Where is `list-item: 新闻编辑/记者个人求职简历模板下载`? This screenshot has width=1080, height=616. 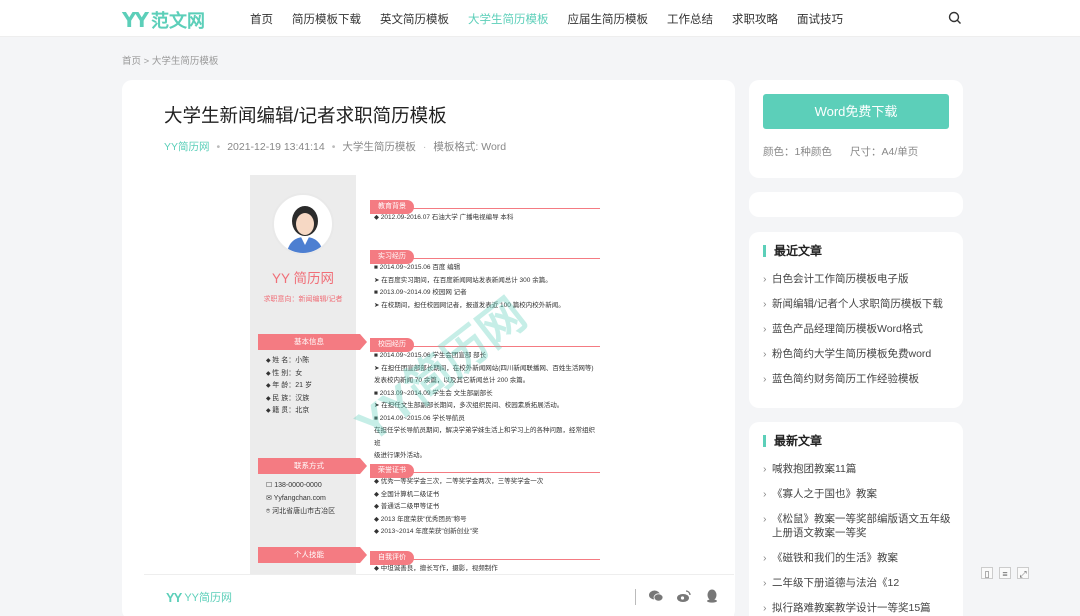 list-item: 新闻编辑/记者个人求职简历模板下载 is located at coordinates (858, 304).